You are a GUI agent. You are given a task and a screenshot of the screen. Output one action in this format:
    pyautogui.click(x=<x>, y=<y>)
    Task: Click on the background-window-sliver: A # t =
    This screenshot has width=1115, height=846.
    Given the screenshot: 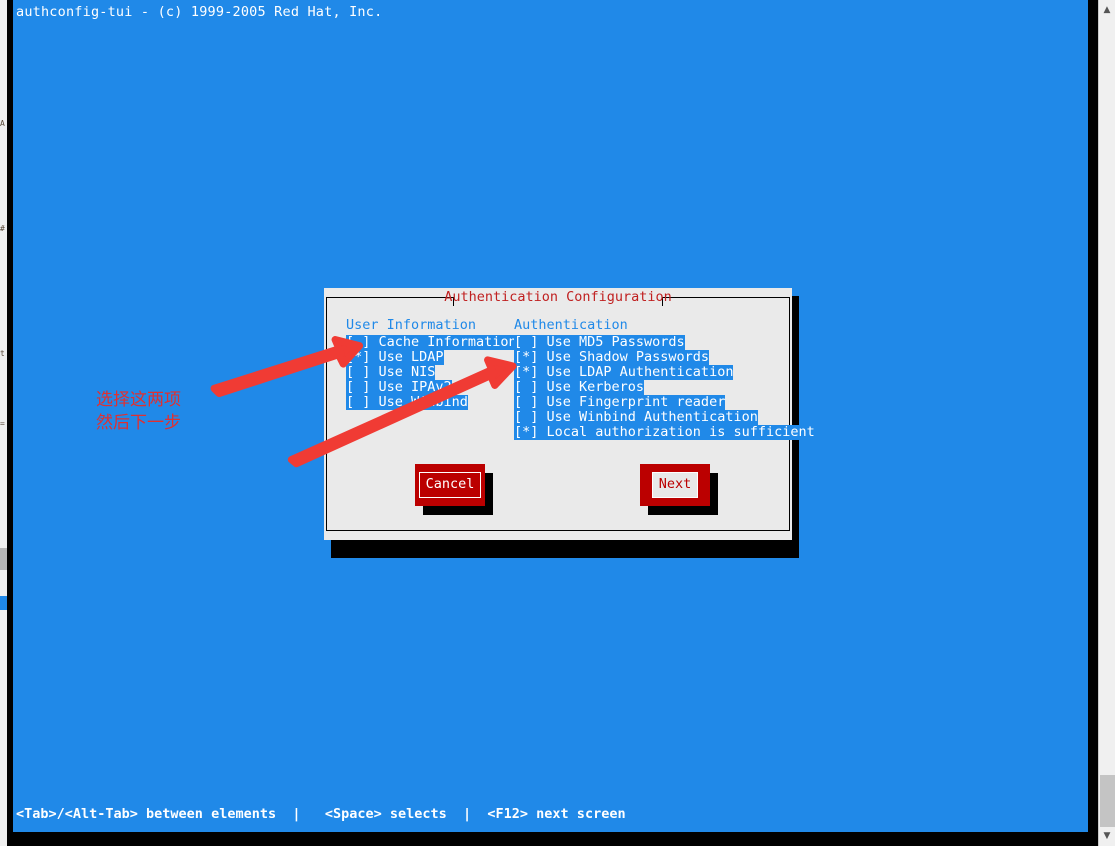 What is the action you would take?
    pyautogui.click(x=3, y=423)
    